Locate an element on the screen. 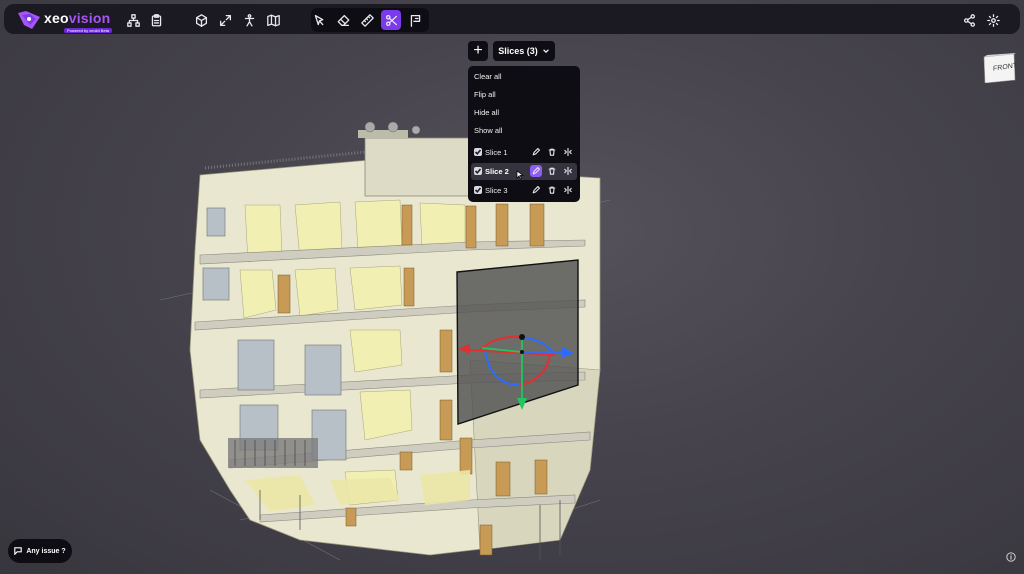 The height and width of the screenshot is (574, 1024). report-issue-button: Any issue ? is located at coordinates (40, 551).